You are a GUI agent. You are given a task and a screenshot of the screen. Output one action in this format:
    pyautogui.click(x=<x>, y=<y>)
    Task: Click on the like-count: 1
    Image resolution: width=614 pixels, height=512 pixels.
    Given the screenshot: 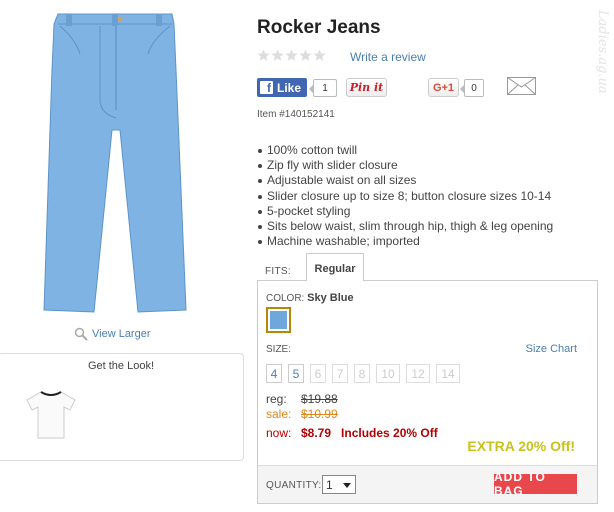 What is the action you would take?
    pyautogui.click(x=323, y=88)
    